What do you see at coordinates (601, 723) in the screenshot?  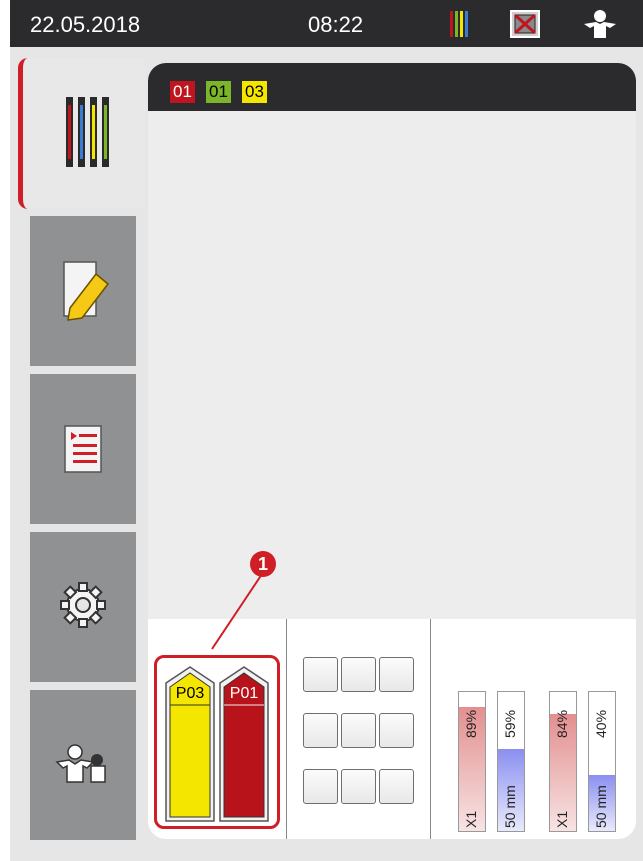 I see `level-percent: 40%` at bounding box center [601, 723].